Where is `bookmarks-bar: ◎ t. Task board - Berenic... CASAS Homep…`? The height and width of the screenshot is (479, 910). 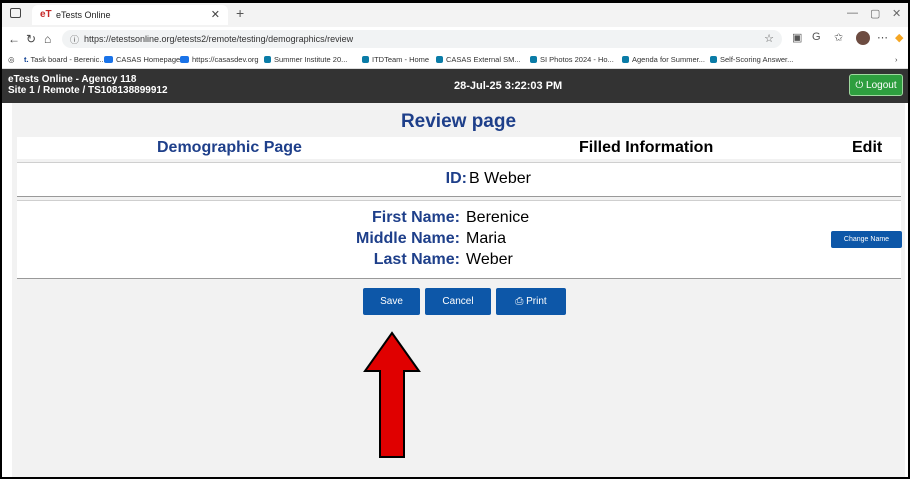 bookmarks-bar: ◎ t. Task board - Berenic... CASAS Homep… is located at coordinates (455, 60).